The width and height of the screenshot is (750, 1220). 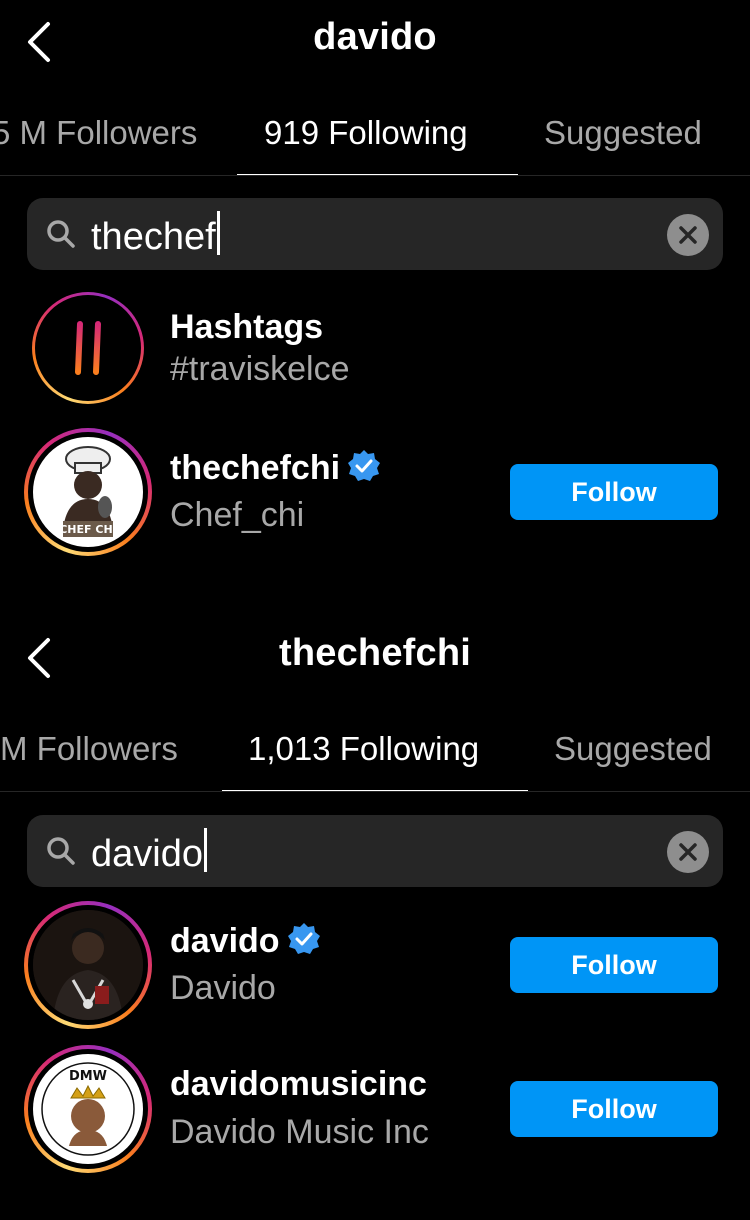 What do you see at coordinates (375, 234) in the screenshot?
I see `search-bar: thechef` at bounding box center [375, 234].